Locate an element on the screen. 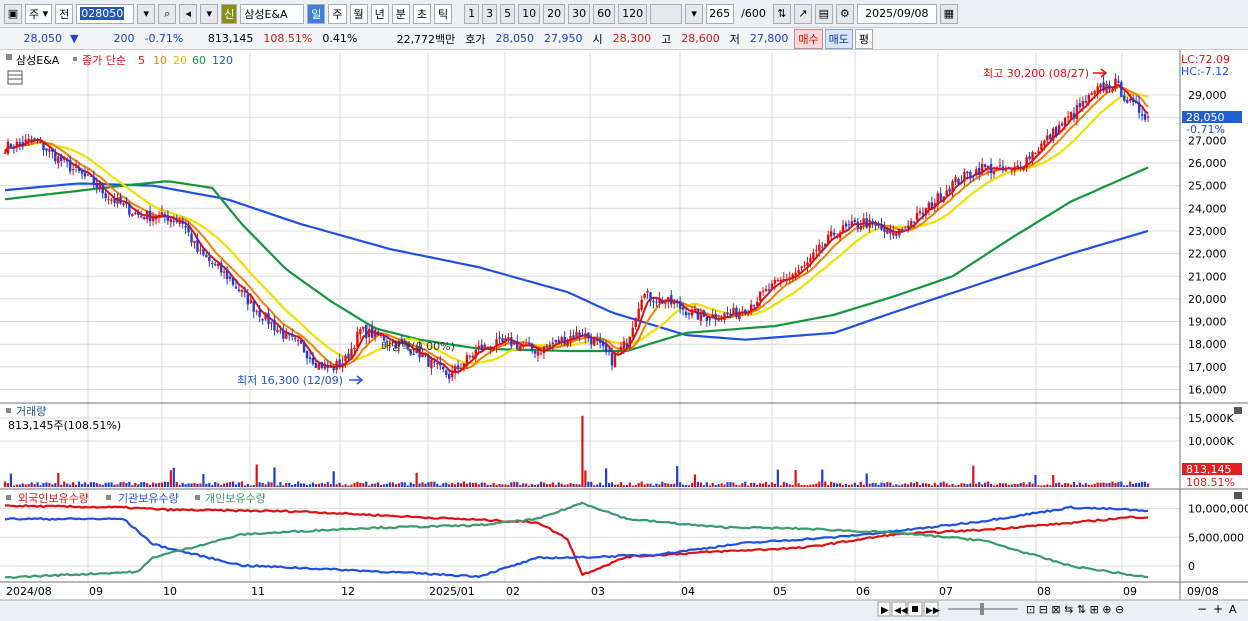  gear-icon: ⚙ is located at coordinates (844, 13).